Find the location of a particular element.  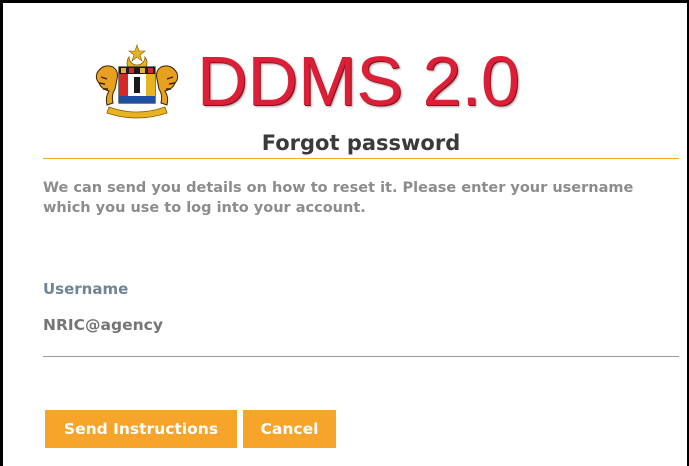

username-label: Username is located at coordinates (86, 289).